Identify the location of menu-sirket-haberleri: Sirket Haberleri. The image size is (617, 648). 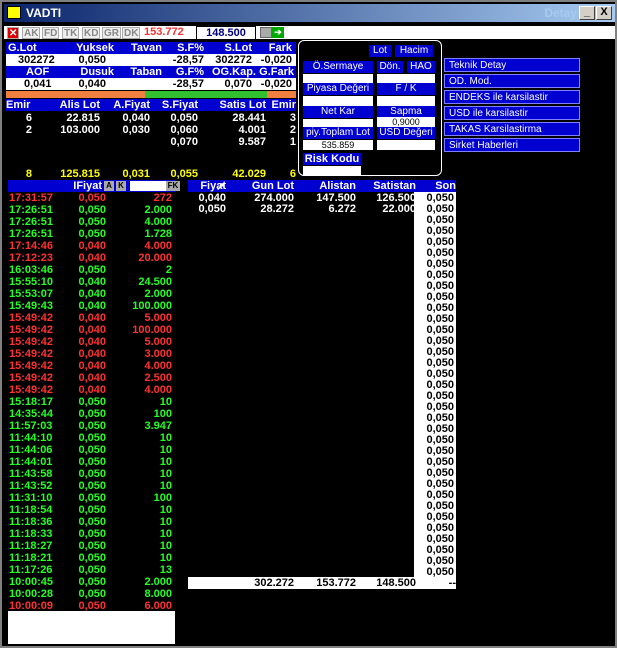
(512, 145).